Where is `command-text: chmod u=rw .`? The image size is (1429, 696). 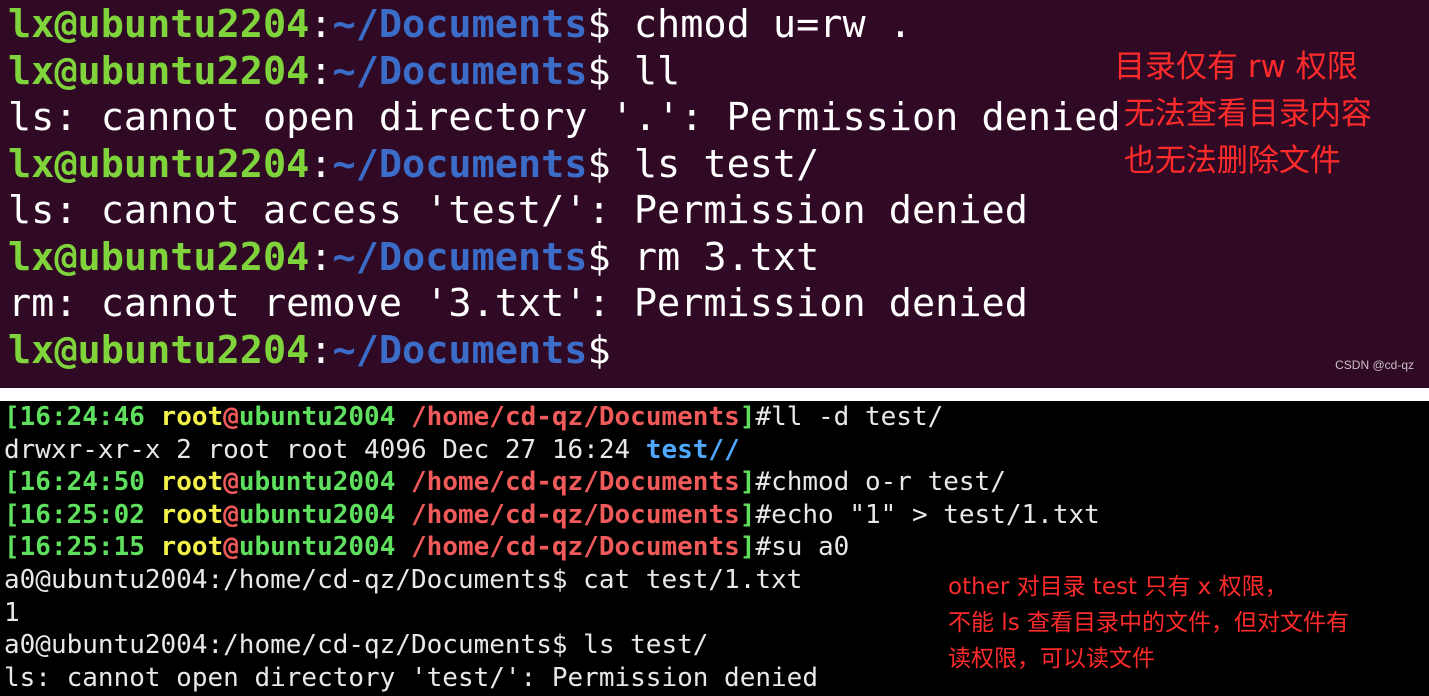 command-text: chmod u=rw . is located at coordinates (761, 24).